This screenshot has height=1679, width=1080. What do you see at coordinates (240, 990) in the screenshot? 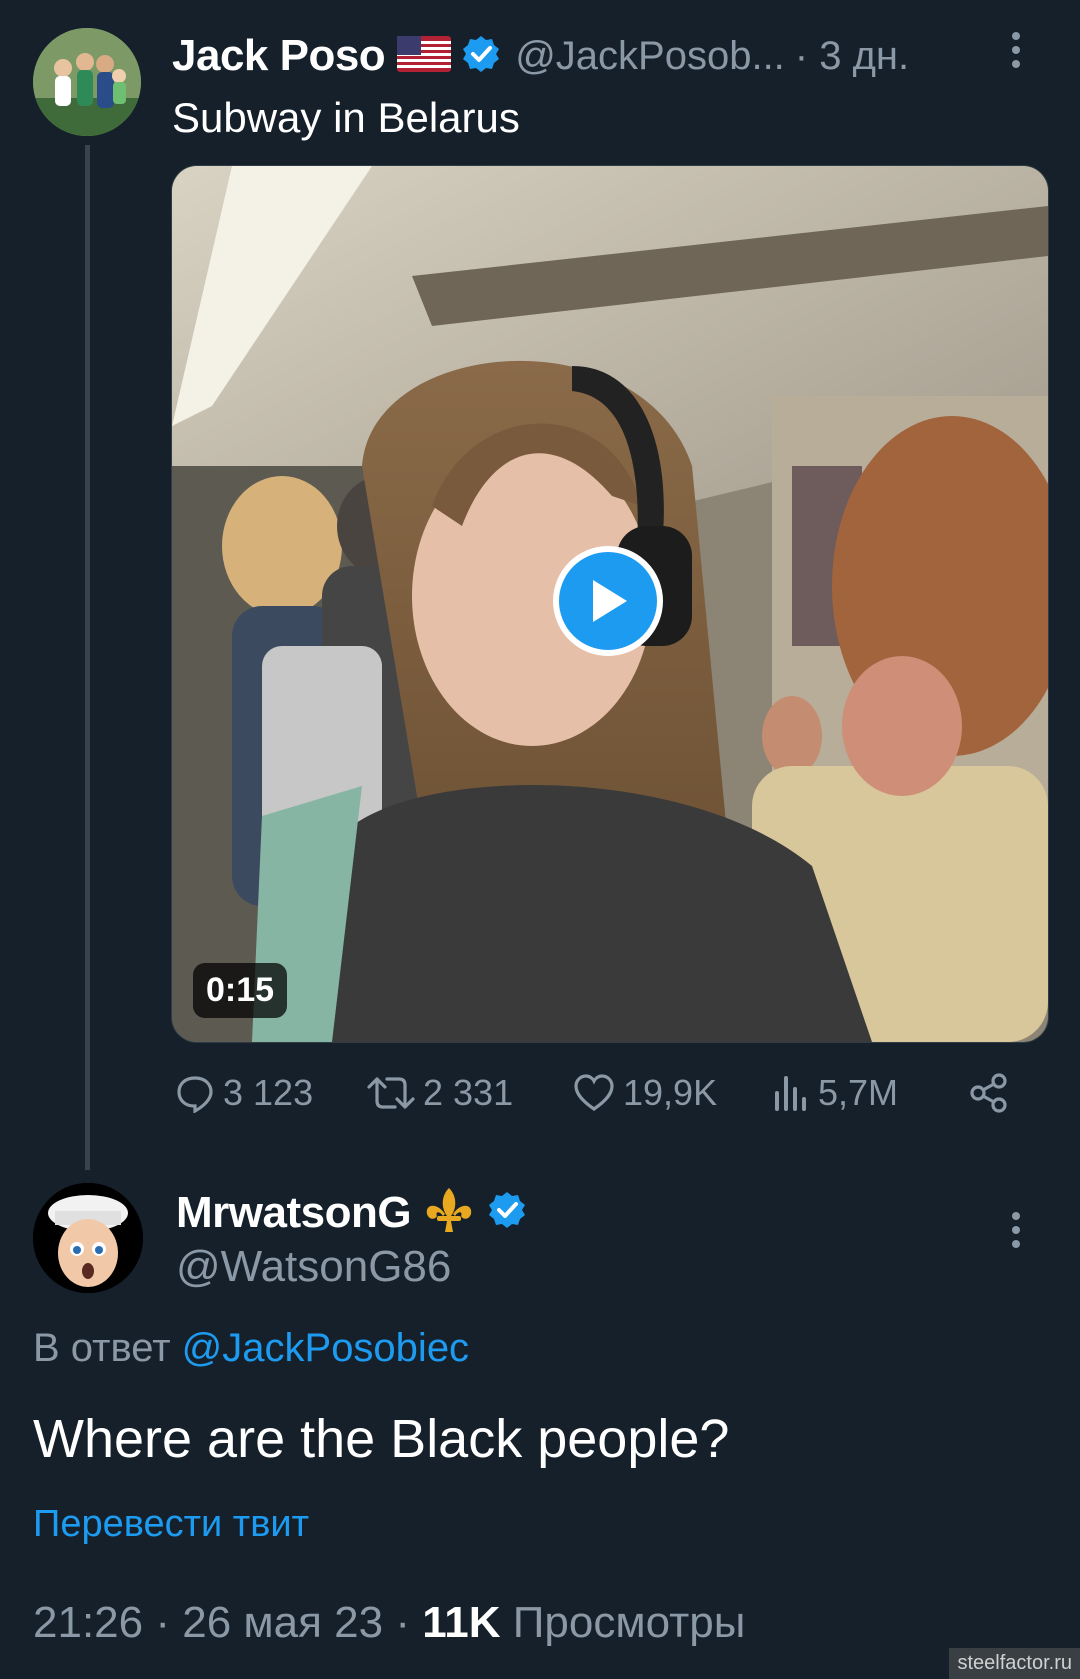
I see `video-duration: 0:15` at bounding box center [240, 990].